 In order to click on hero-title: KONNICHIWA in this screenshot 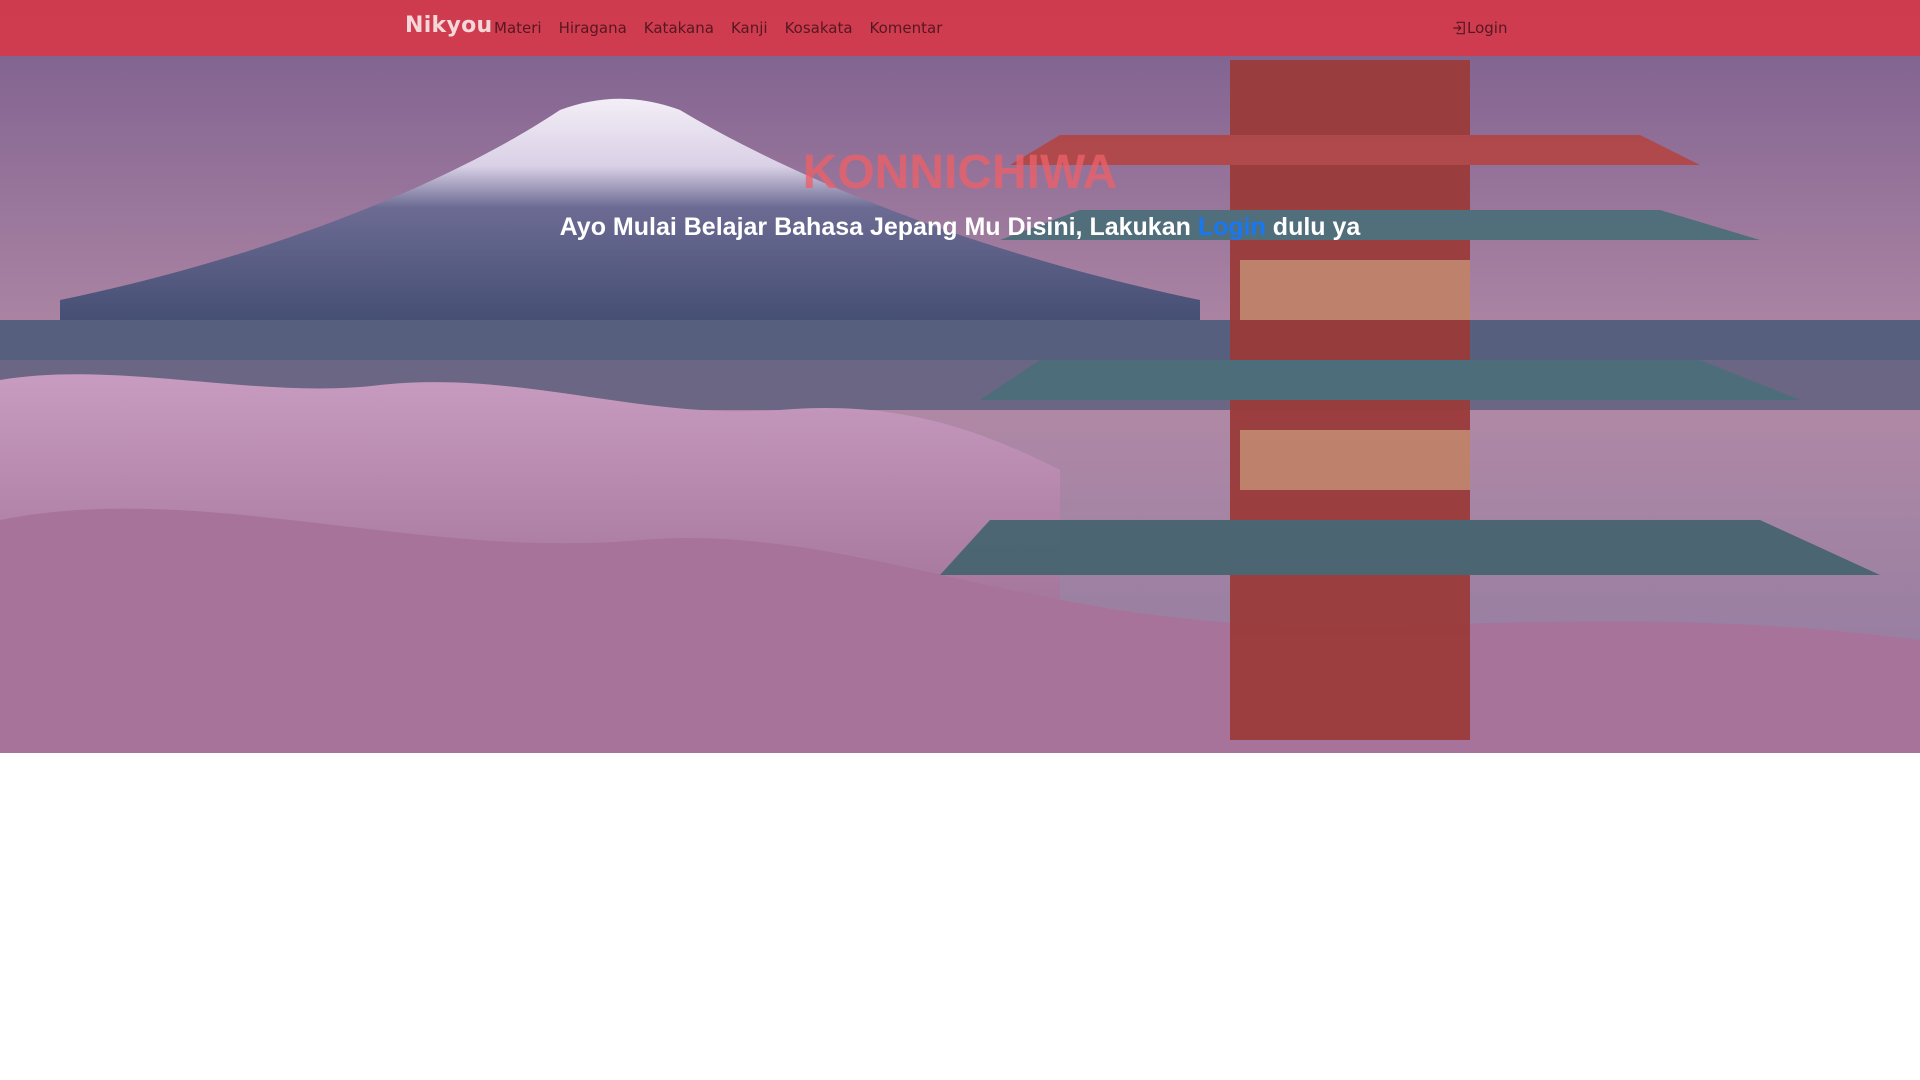, I will do `click(960, 172)`.